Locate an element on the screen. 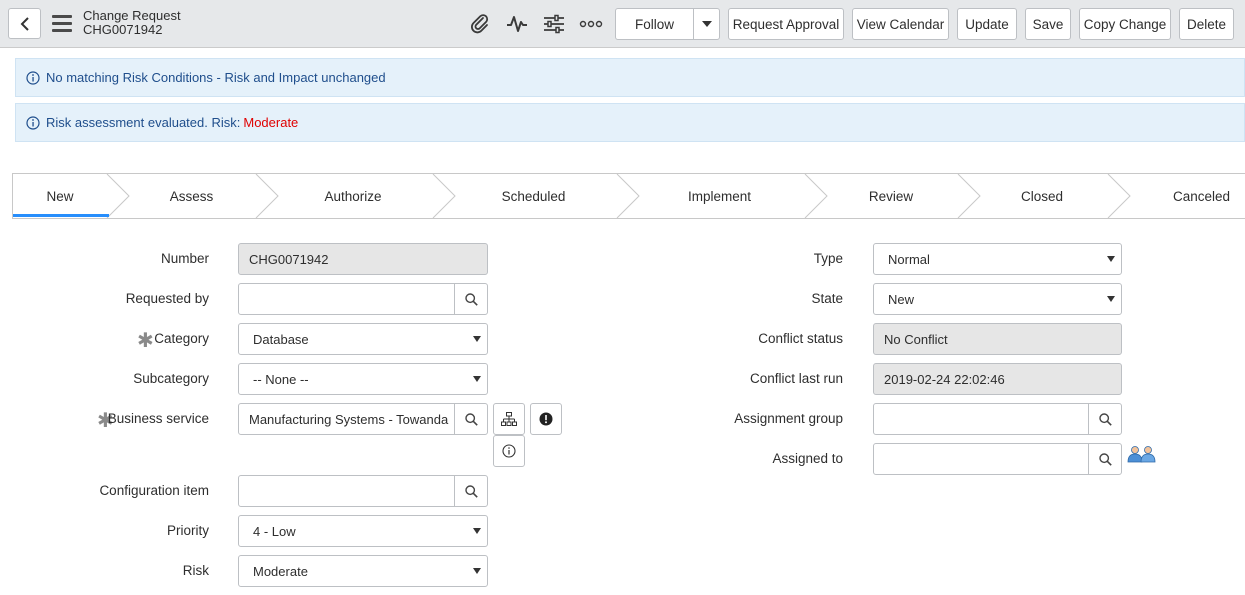 The image size is (1245, 595). configuration-item-input is located at coordinates (346, 491).